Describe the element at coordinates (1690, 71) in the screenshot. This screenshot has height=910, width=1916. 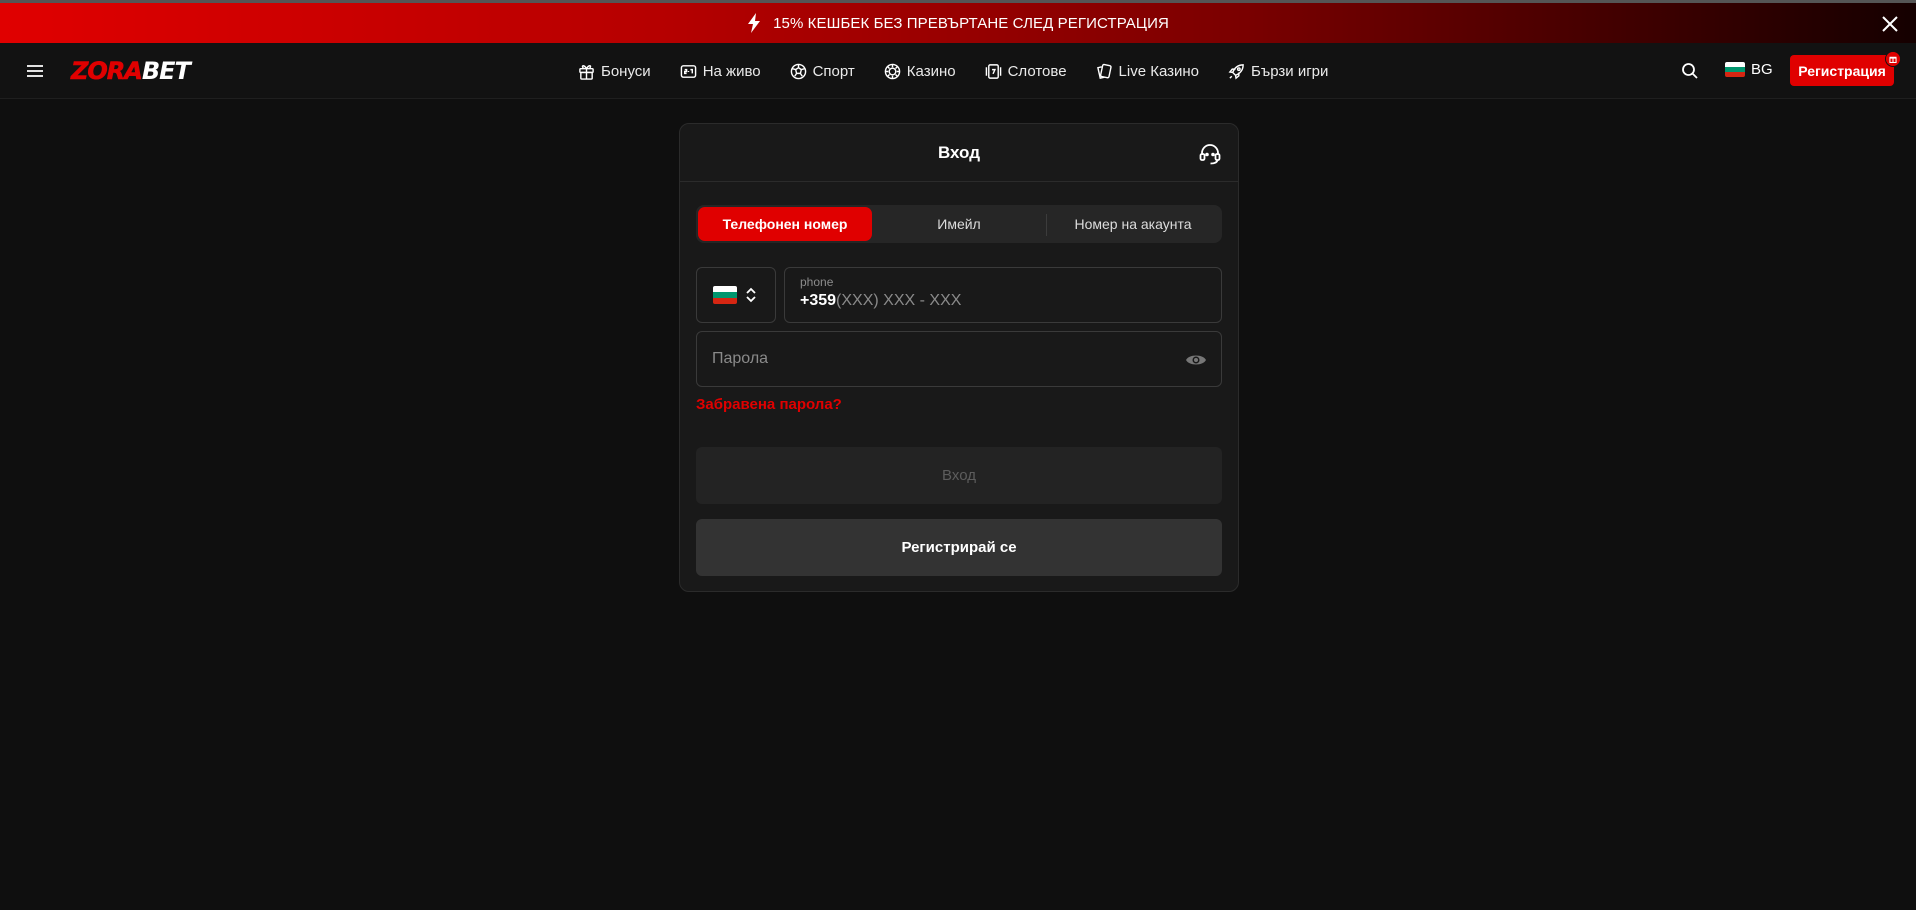
I see `search-icon` at that location.